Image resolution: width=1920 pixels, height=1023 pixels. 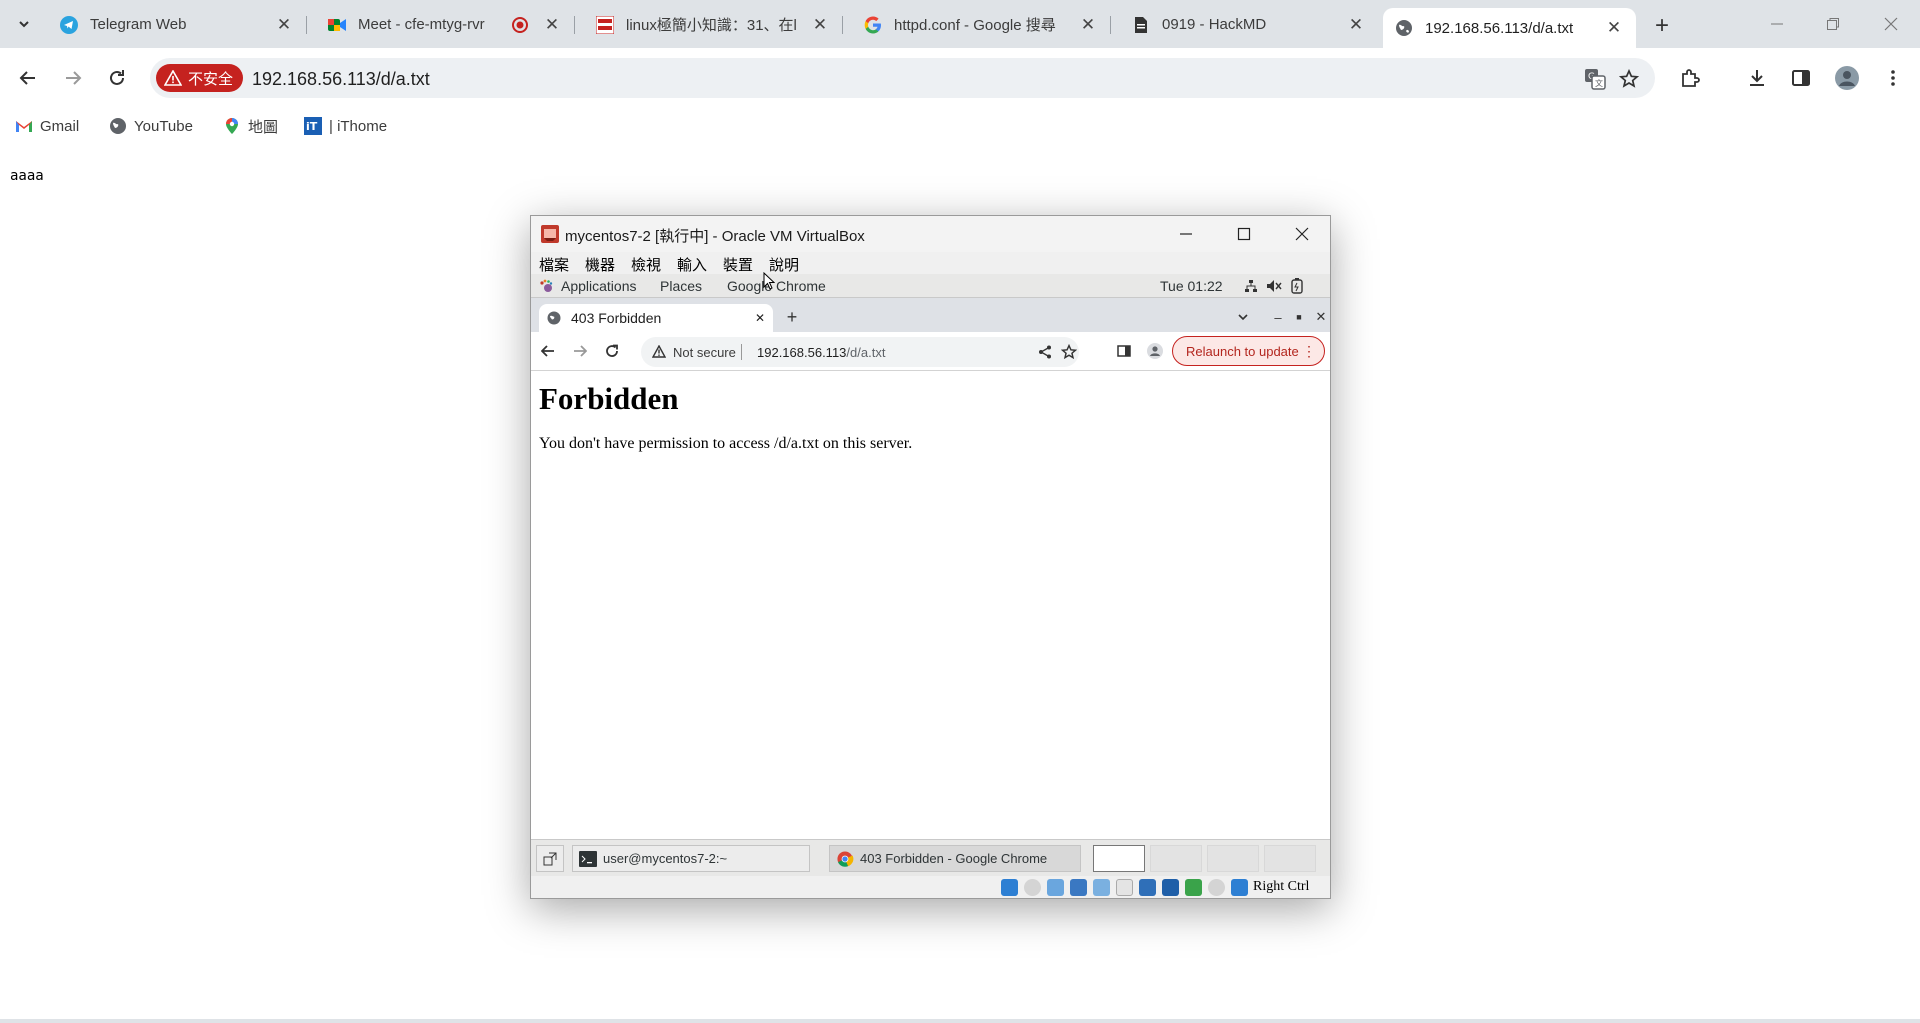 What do you see at coordinates (1055, 887) in the screenshot?
I see `audio-icon` at bounding box center [1055, 887].